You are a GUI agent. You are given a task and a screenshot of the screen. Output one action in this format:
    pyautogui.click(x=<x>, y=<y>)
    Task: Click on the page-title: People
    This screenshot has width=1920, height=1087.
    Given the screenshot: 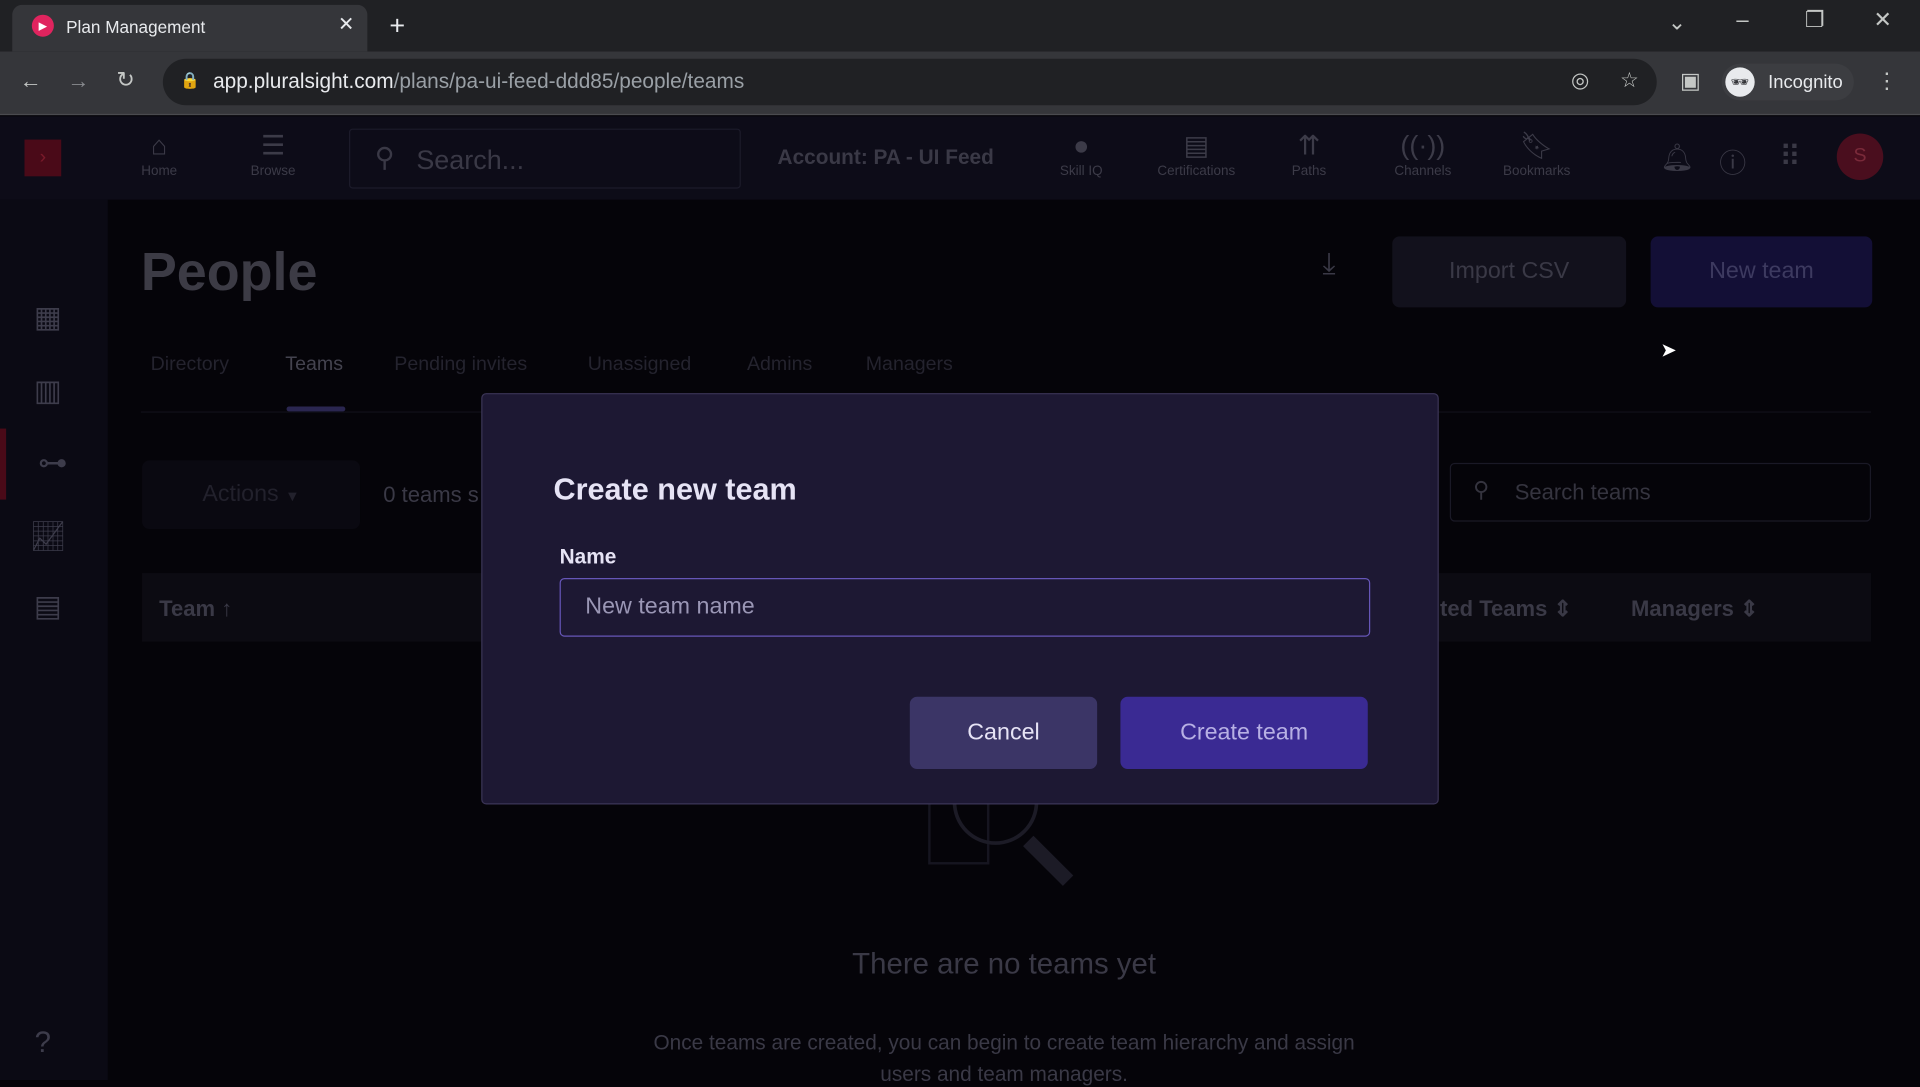 What is the action you would take?
    pyautogui.click(x=229, y=272)
    